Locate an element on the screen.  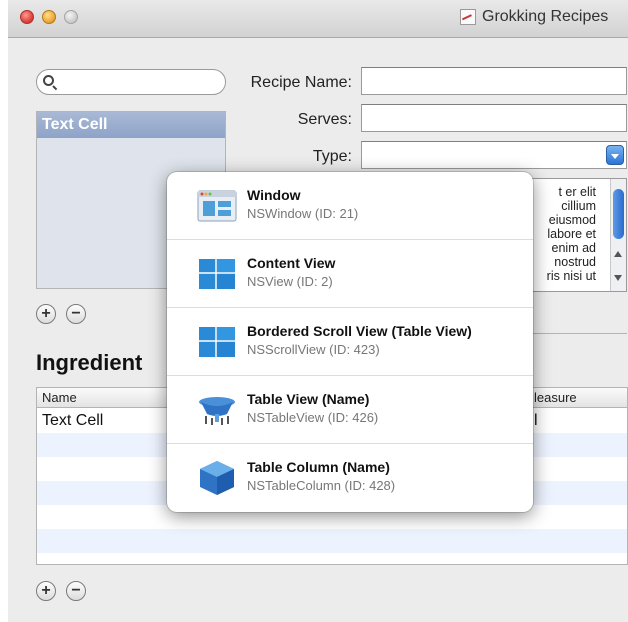
minimize-window-button is located at coordinates (49, 17).